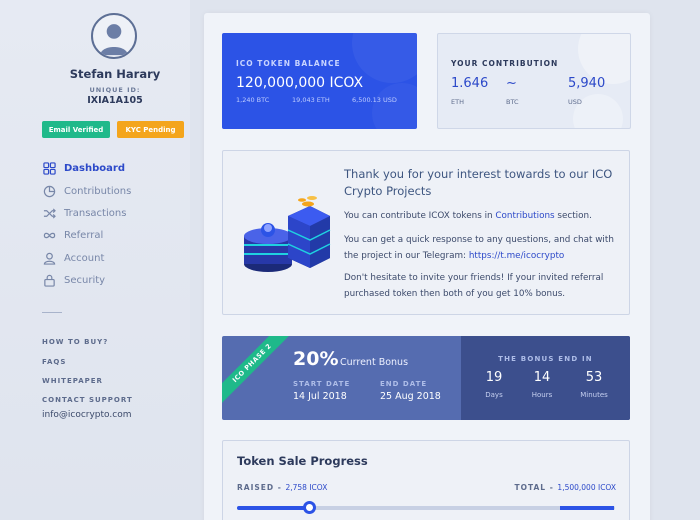 This screenshot has height=520, width=700. What do you see at coordinates (115, 90) in the screenshot?
I see `unique-id-label: UNIQUE ID:` at bounding box center [115, 90].